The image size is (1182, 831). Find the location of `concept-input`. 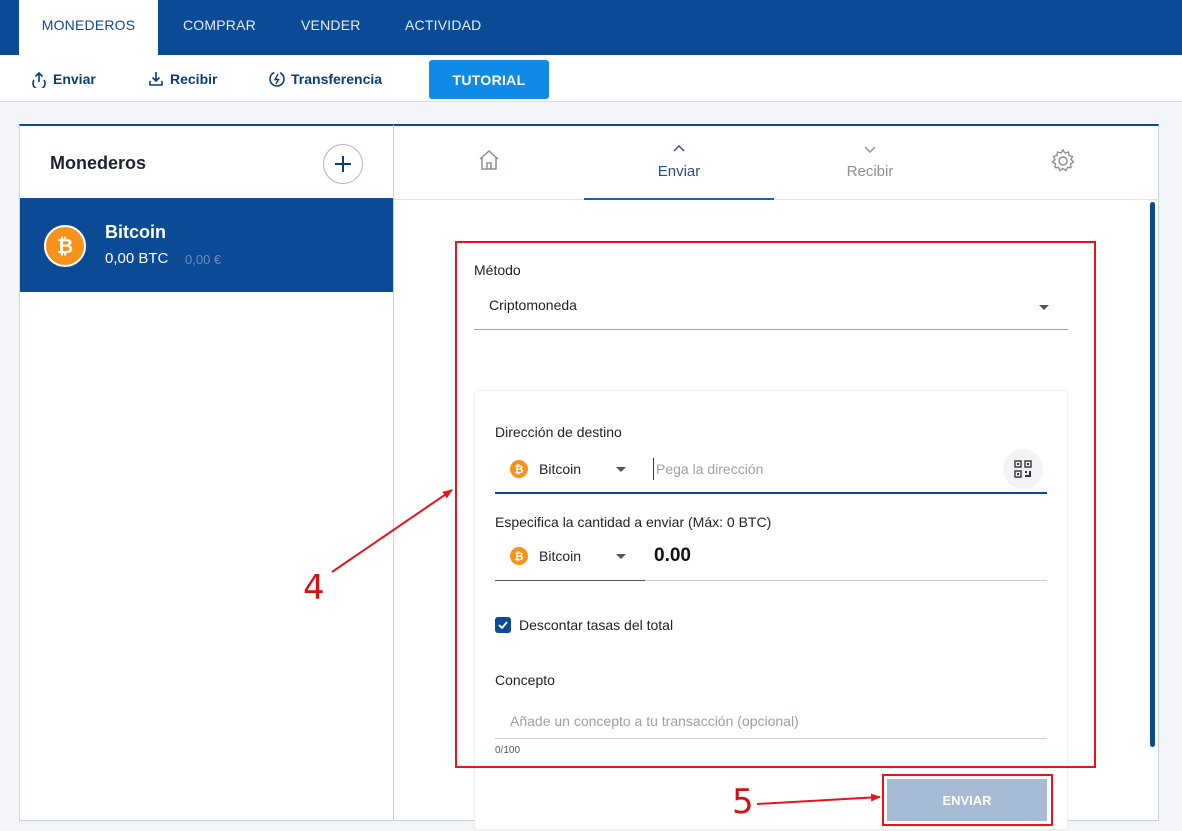

concept-input is located at coordinates (771, 721).